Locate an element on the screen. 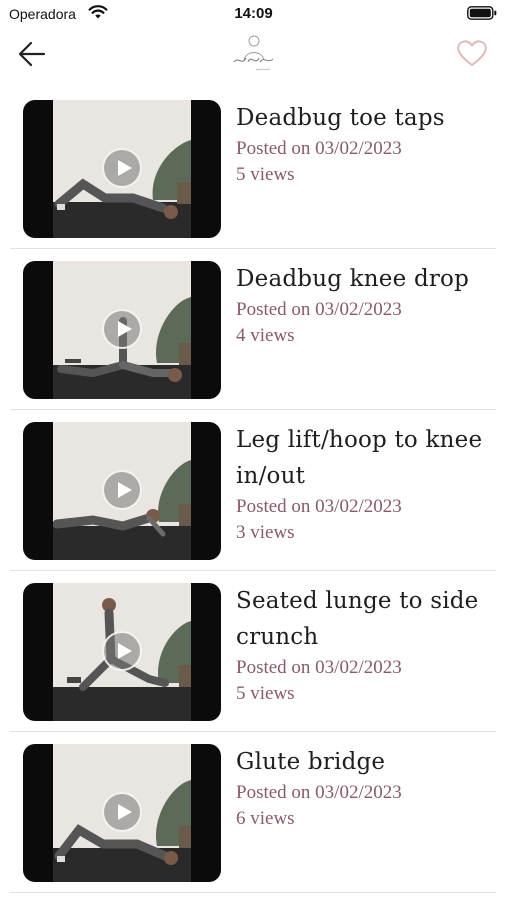 This screenshot has width=507, height=900. video-title: Seated lunge to side crunch is located at coordinates (357, 619).